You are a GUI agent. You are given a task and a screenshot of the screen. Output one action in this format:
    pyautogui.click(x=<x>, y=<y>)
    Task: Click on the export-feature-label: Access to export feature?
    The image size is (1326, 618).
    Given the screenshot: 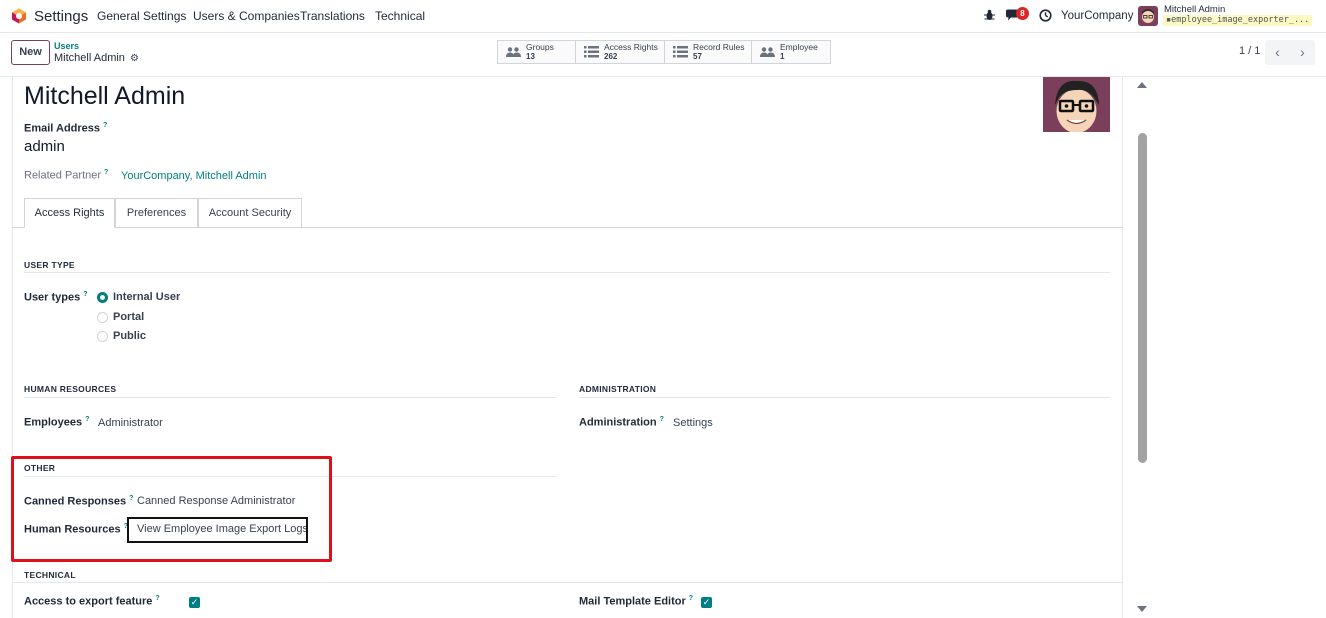 What is the action you would take?
    pyautogui.click(x=92, y=601)
    